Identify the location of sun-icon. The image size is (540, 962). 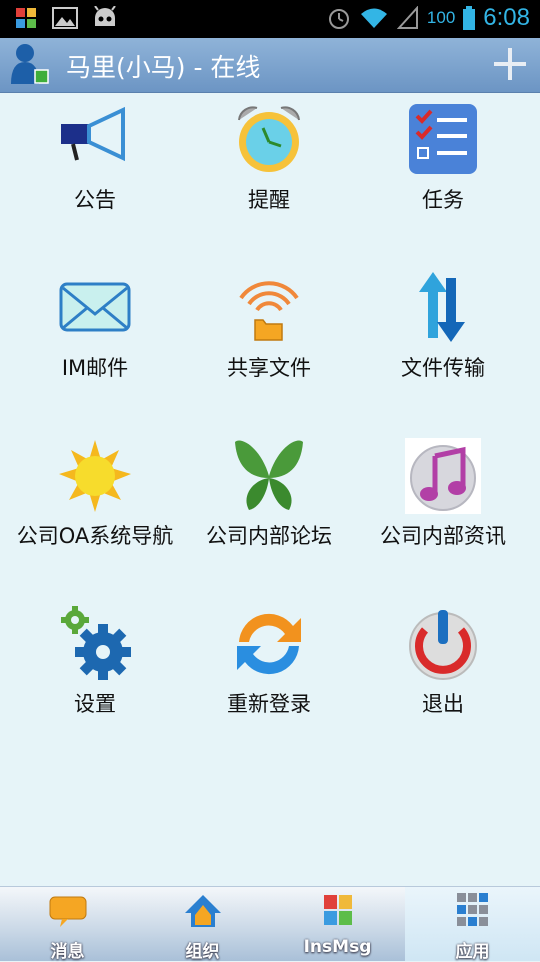
(95, 476).